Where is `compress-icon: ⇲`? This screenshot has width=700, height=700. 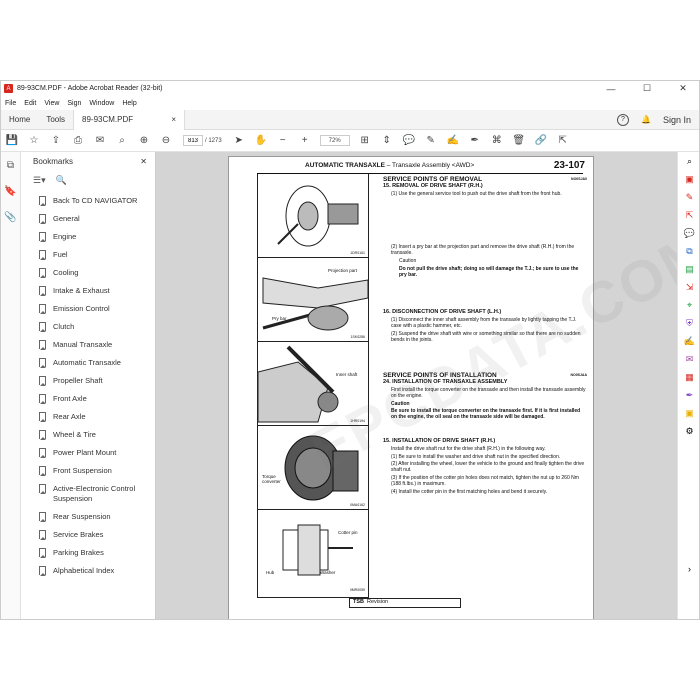 compress-icon: ⇲ is located at coordinates (688, 287).